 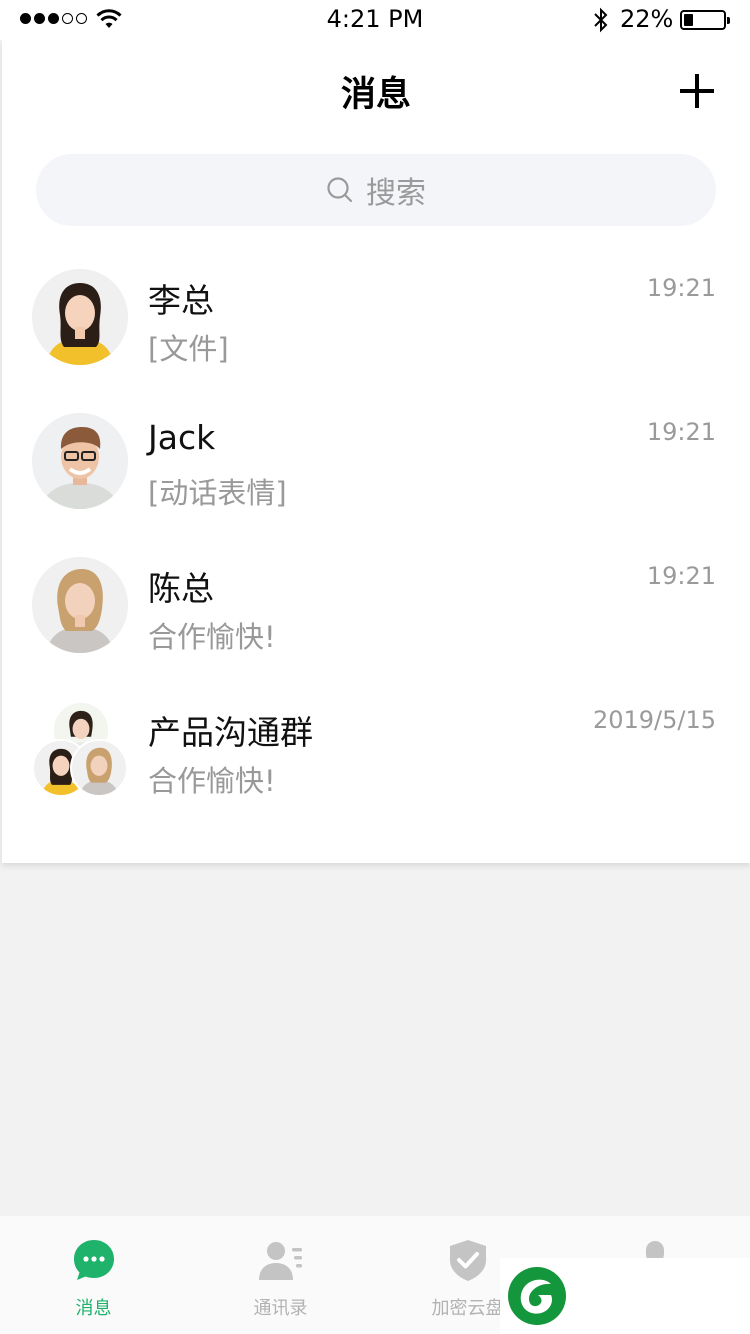 What do you see at coordinates (705, 20) in the screenshot?
I see `battery-icon` at bounding box center [705, 20].